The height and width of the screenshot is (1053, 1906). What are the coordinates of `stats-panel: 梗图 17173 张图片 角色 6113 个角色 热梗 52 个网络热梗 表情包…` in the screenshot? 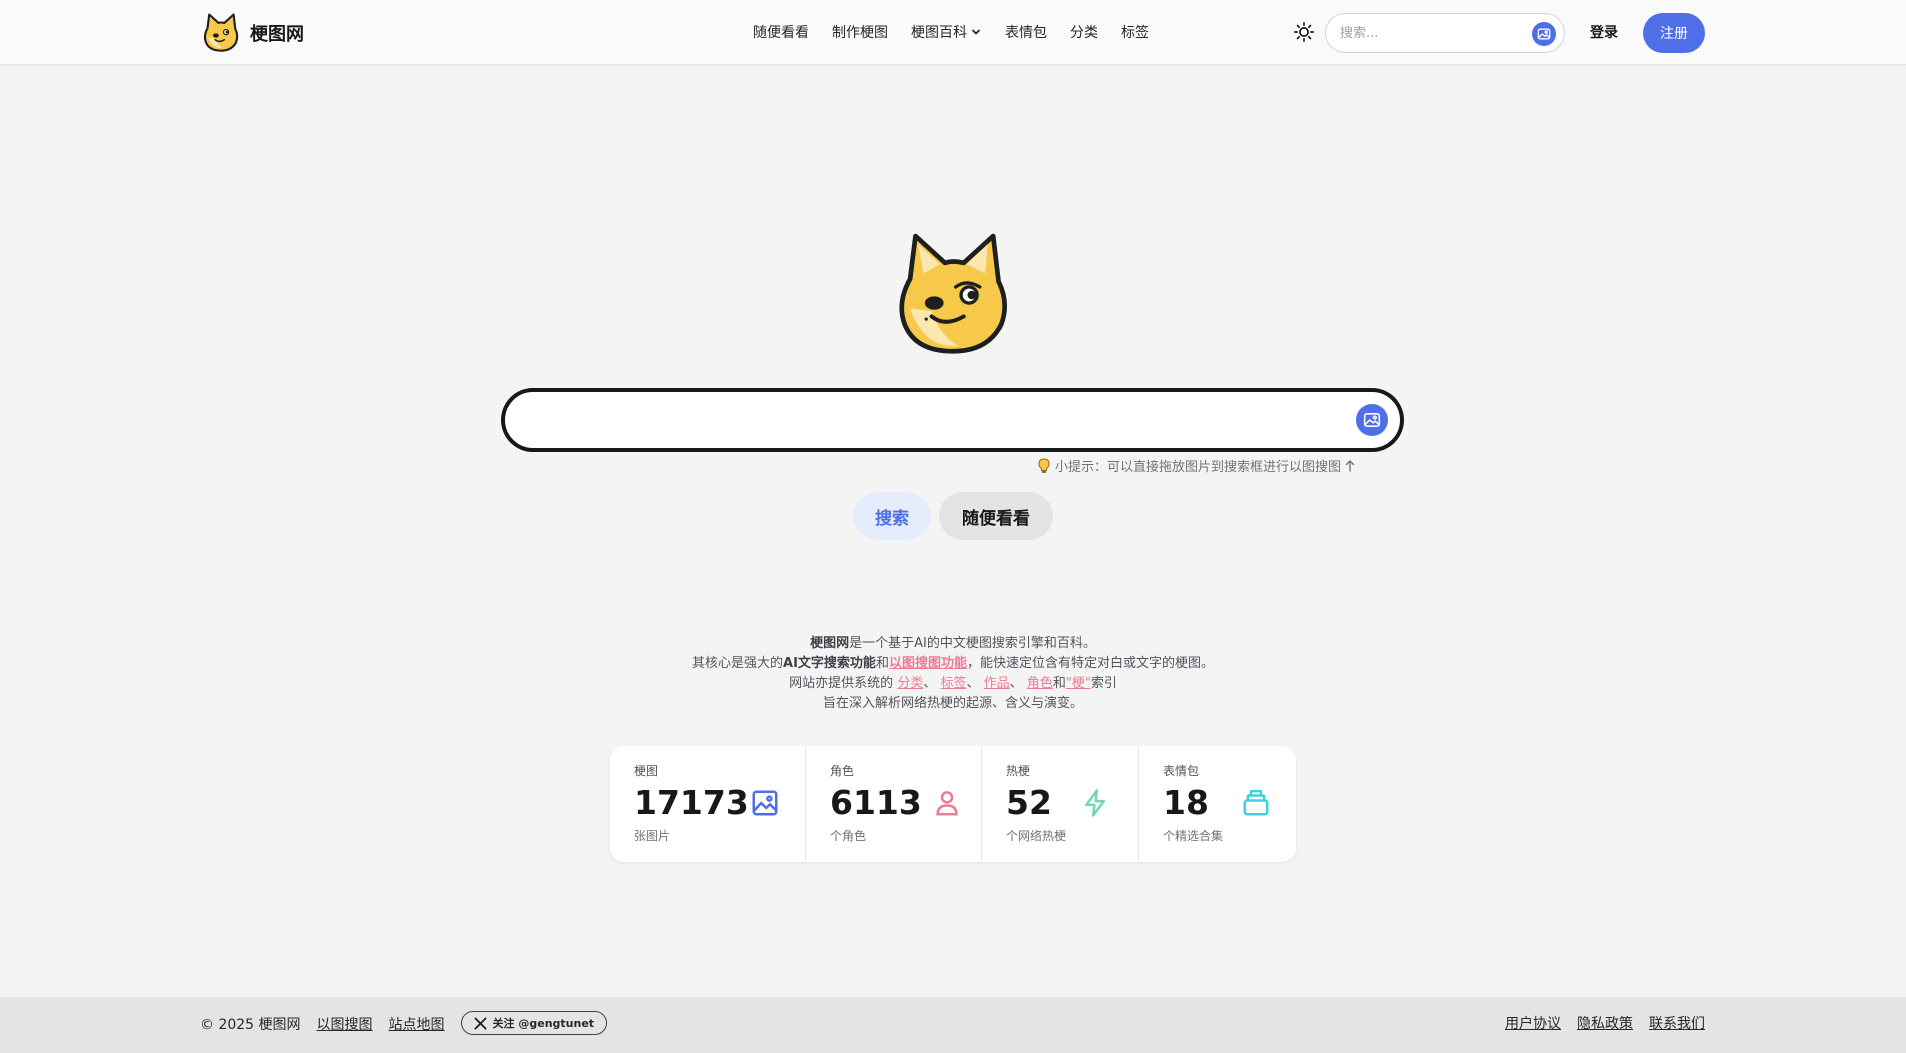 It's located at (953, 804).